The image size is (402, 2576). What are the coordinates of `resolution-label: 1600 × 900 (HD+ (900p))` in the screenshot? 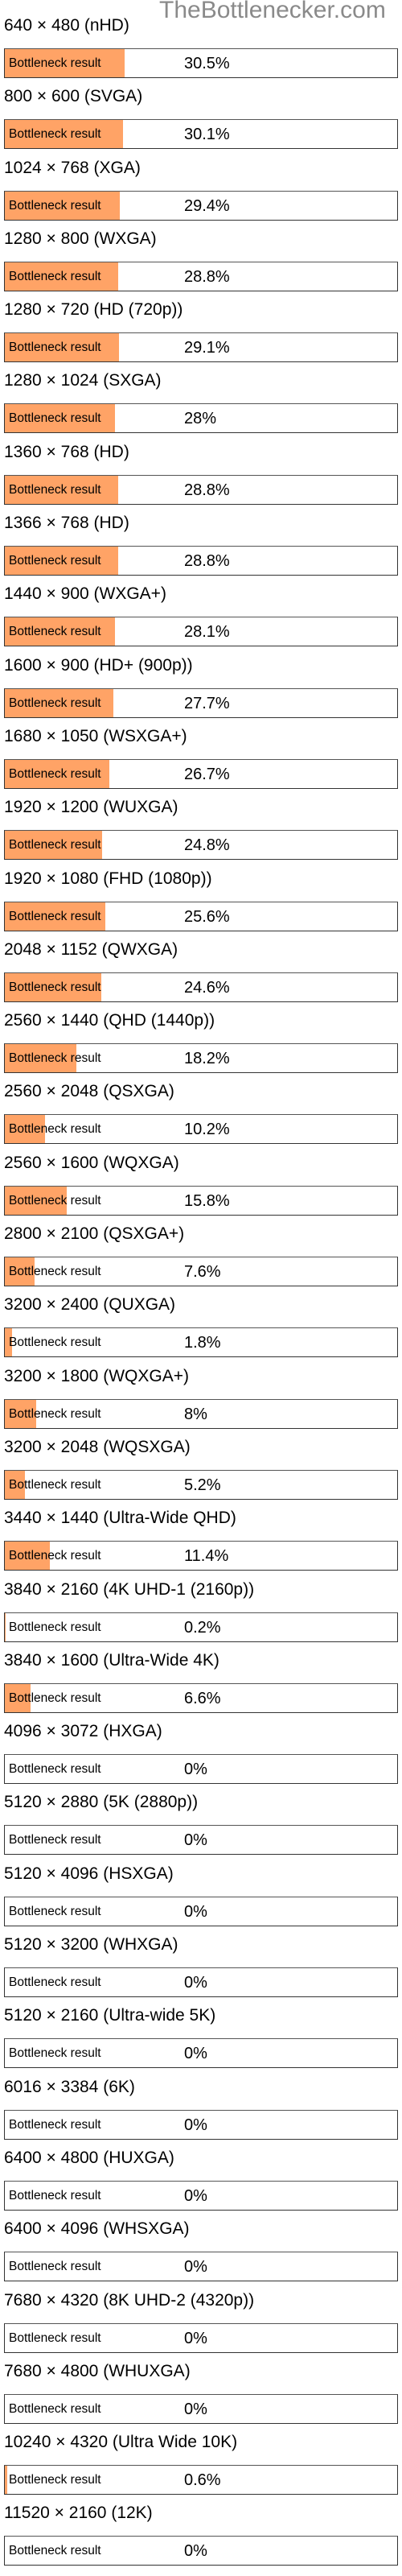 It's located at (98, 665).